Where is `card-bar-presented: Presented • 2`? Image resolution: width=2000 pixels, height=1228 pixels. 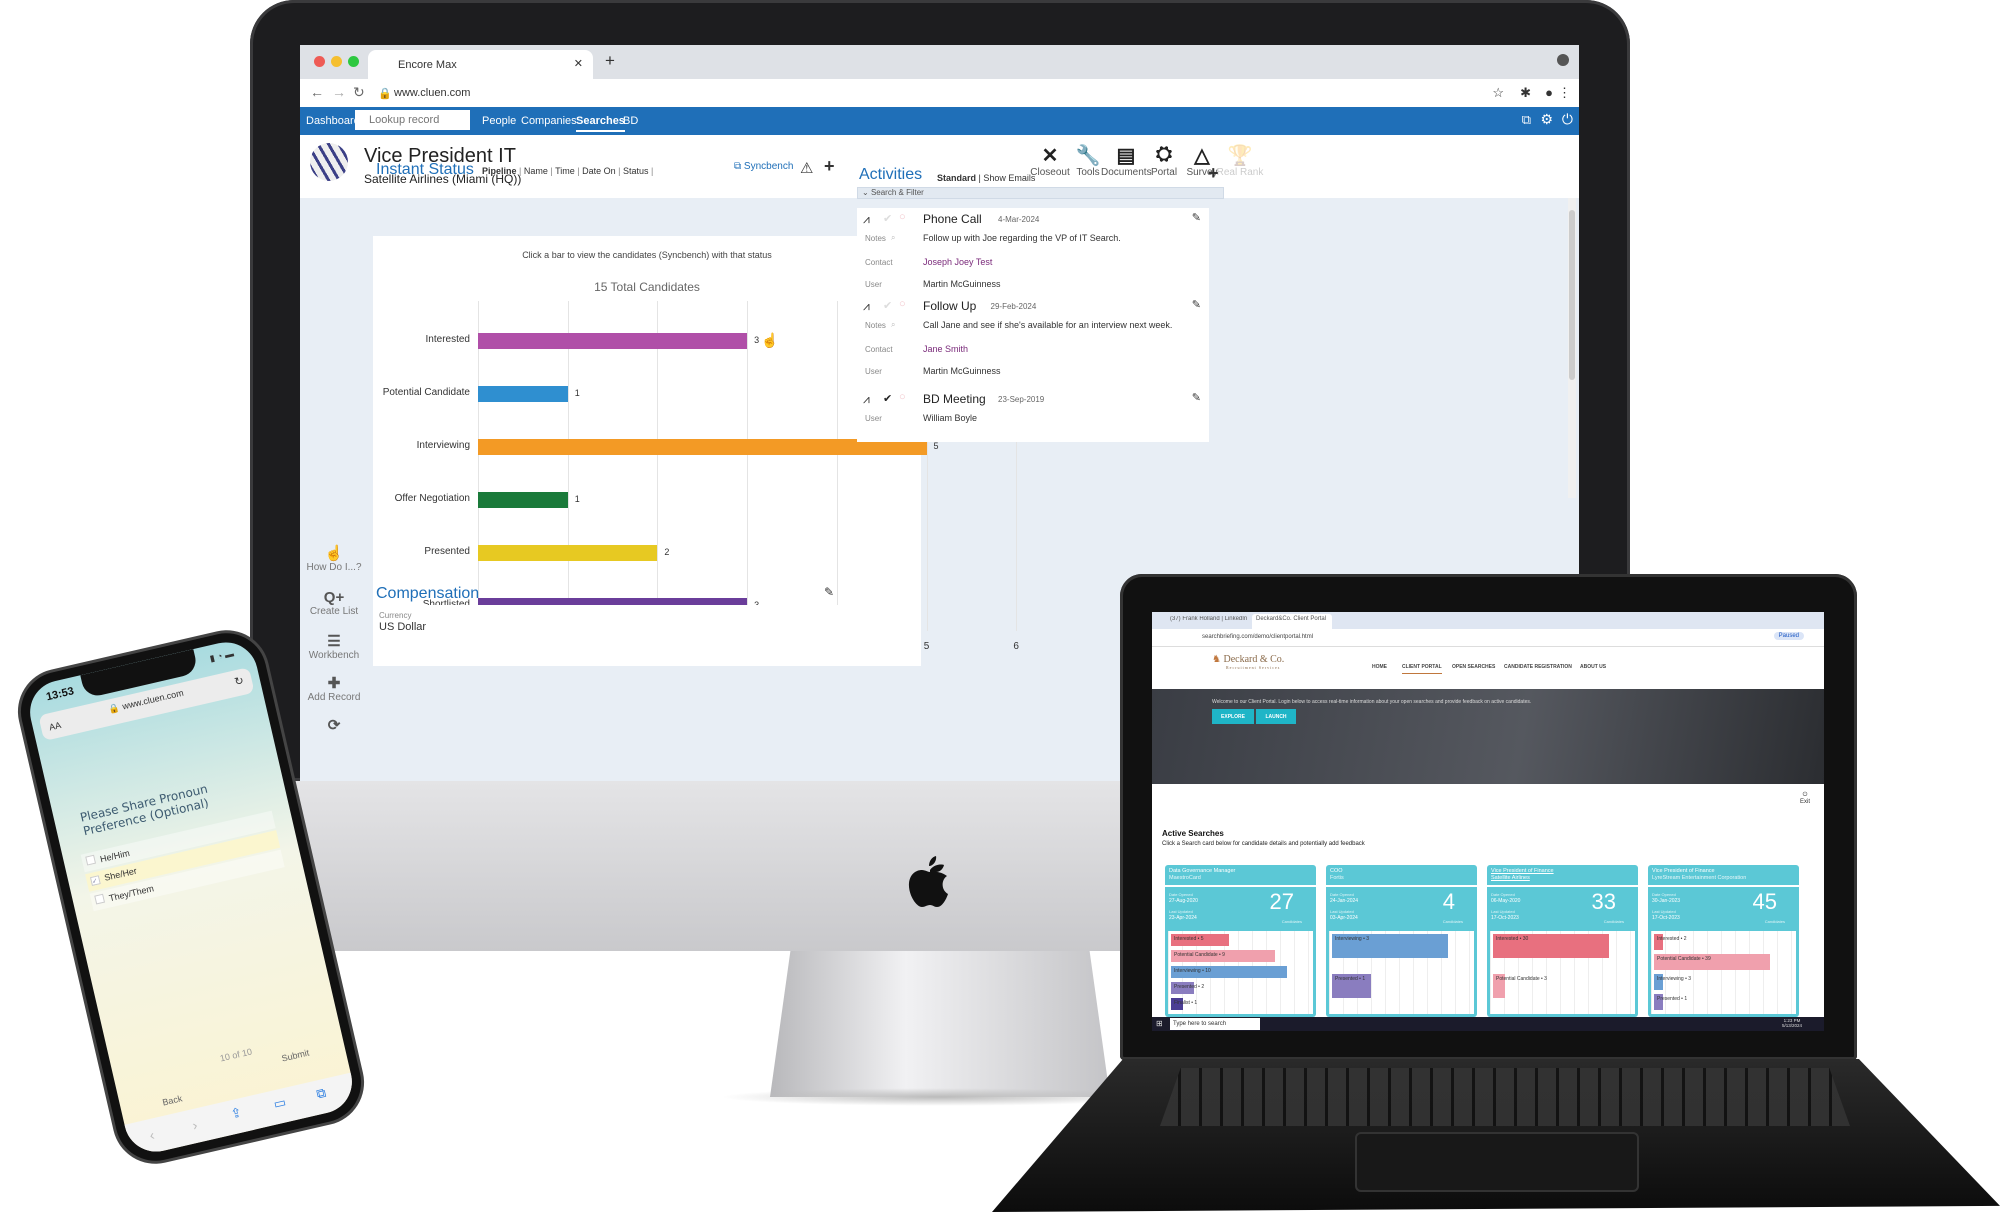
card-bar-presented: Presented • 2 is located at coordinates (1187, 988).